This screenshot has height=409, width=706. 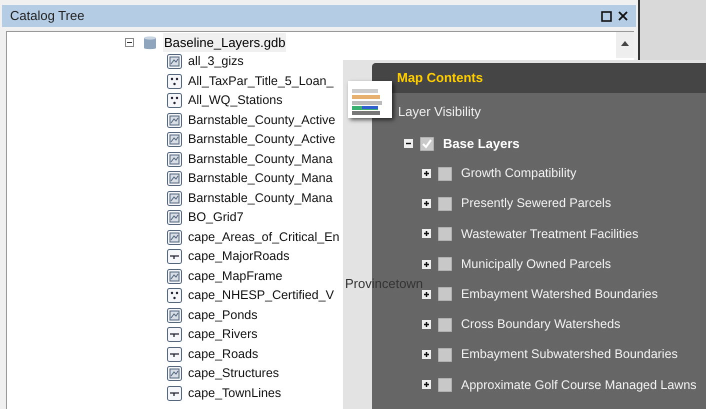 I want to click on panel-title: Map Contents, so click(x=440, y=78).